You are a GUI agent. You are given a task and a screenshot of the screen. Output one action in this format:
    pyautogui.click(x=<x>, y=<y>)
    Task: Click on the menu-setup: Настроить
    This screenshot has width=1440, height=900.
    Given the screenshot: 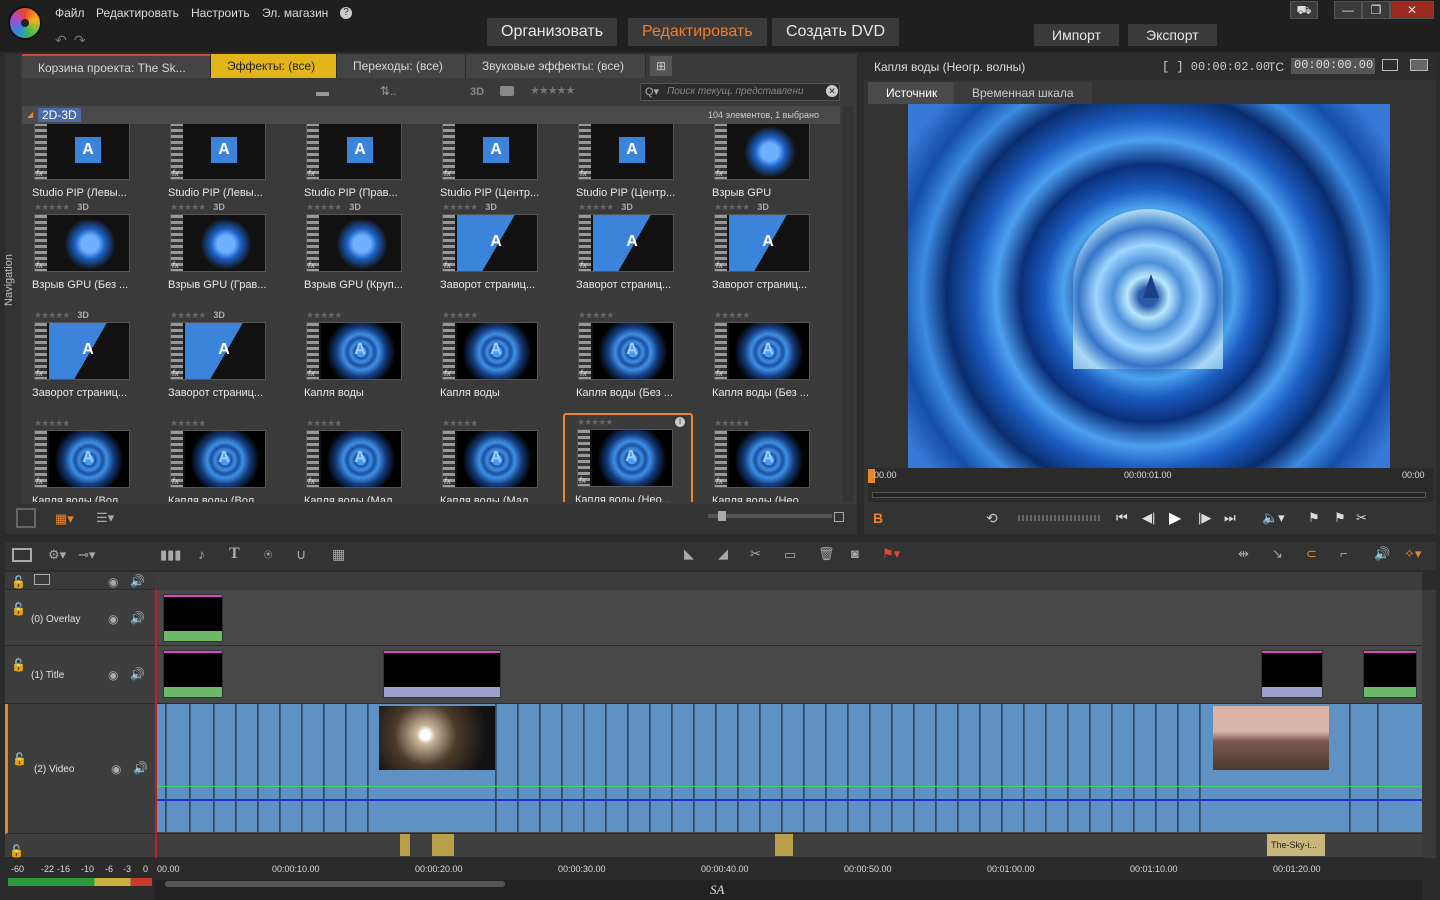 What is the action you would take?
    pyautogui.click(x=220, y=13)
    